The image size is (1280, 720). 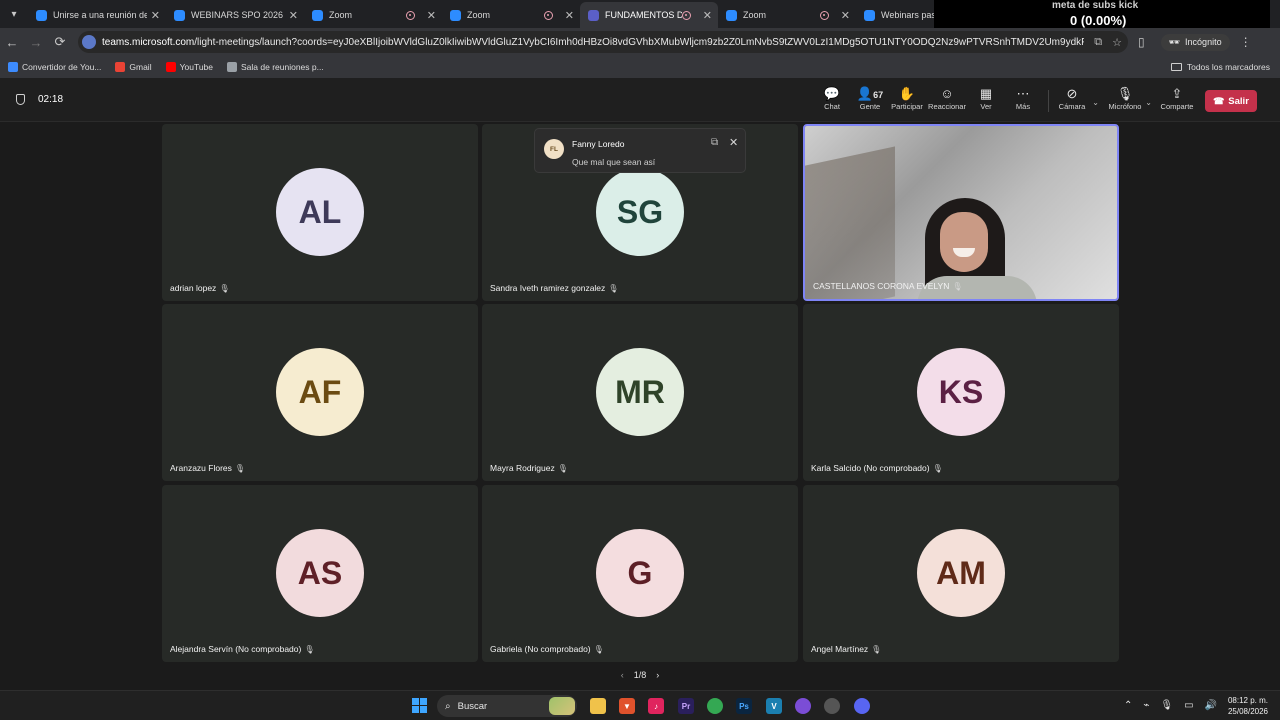 What do you see at coordinates (1095, 102) in the screenshot?
I see `camera-options-chevron-icon: ⌄` at bounding box center [1095, 102].